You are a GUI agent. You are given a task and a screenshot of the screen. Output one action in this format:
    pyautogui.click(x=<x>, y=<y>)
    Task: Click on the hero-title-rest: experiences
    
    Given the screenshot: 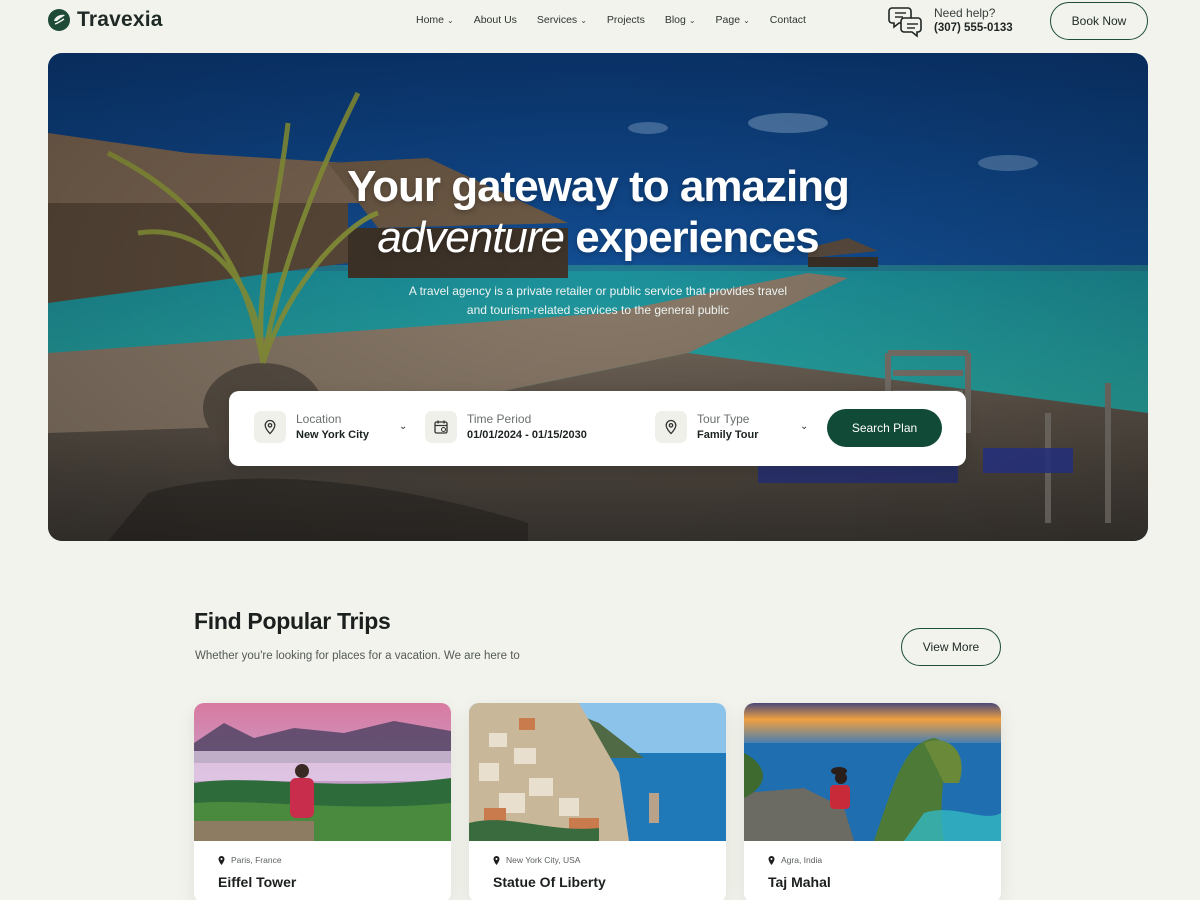 What is the action you would take?
    pyautogui.click(x=691, y=237)
    